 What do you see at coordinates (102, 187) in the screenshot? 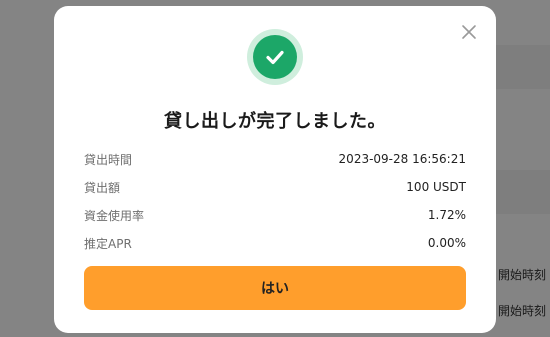
I see `detail-label: 貸出額` at bounding box center [102, 187].